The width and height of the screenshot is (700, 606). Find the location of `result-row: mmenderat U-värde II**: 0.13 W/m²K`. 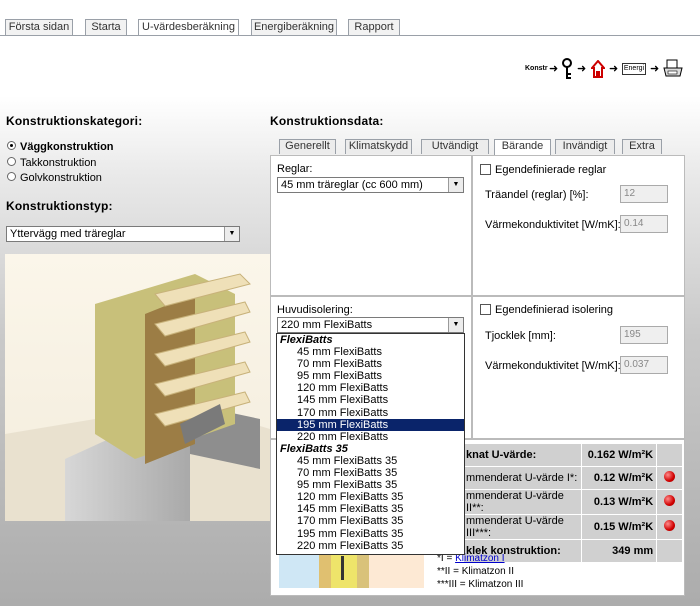

result-row: mmenderat U-värde II**: 0.13 W/m²K is located at coordinates (573, 502).